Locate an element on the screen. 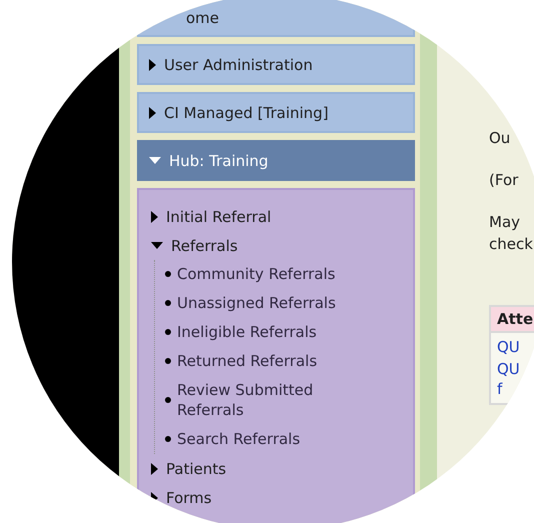  text-paragraph: Ou is located at coordinates (500, 138).